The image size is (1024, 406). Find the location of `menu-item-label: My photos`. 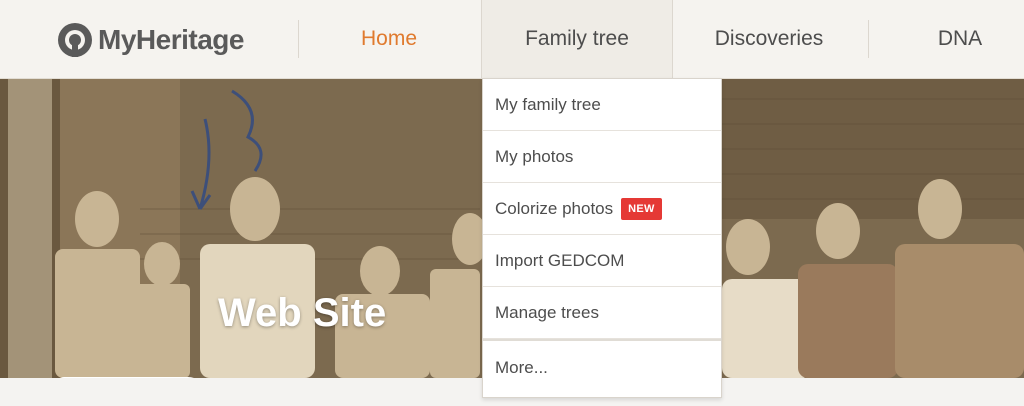

menu-item-label: My photos is located at coordinates (534, 156).